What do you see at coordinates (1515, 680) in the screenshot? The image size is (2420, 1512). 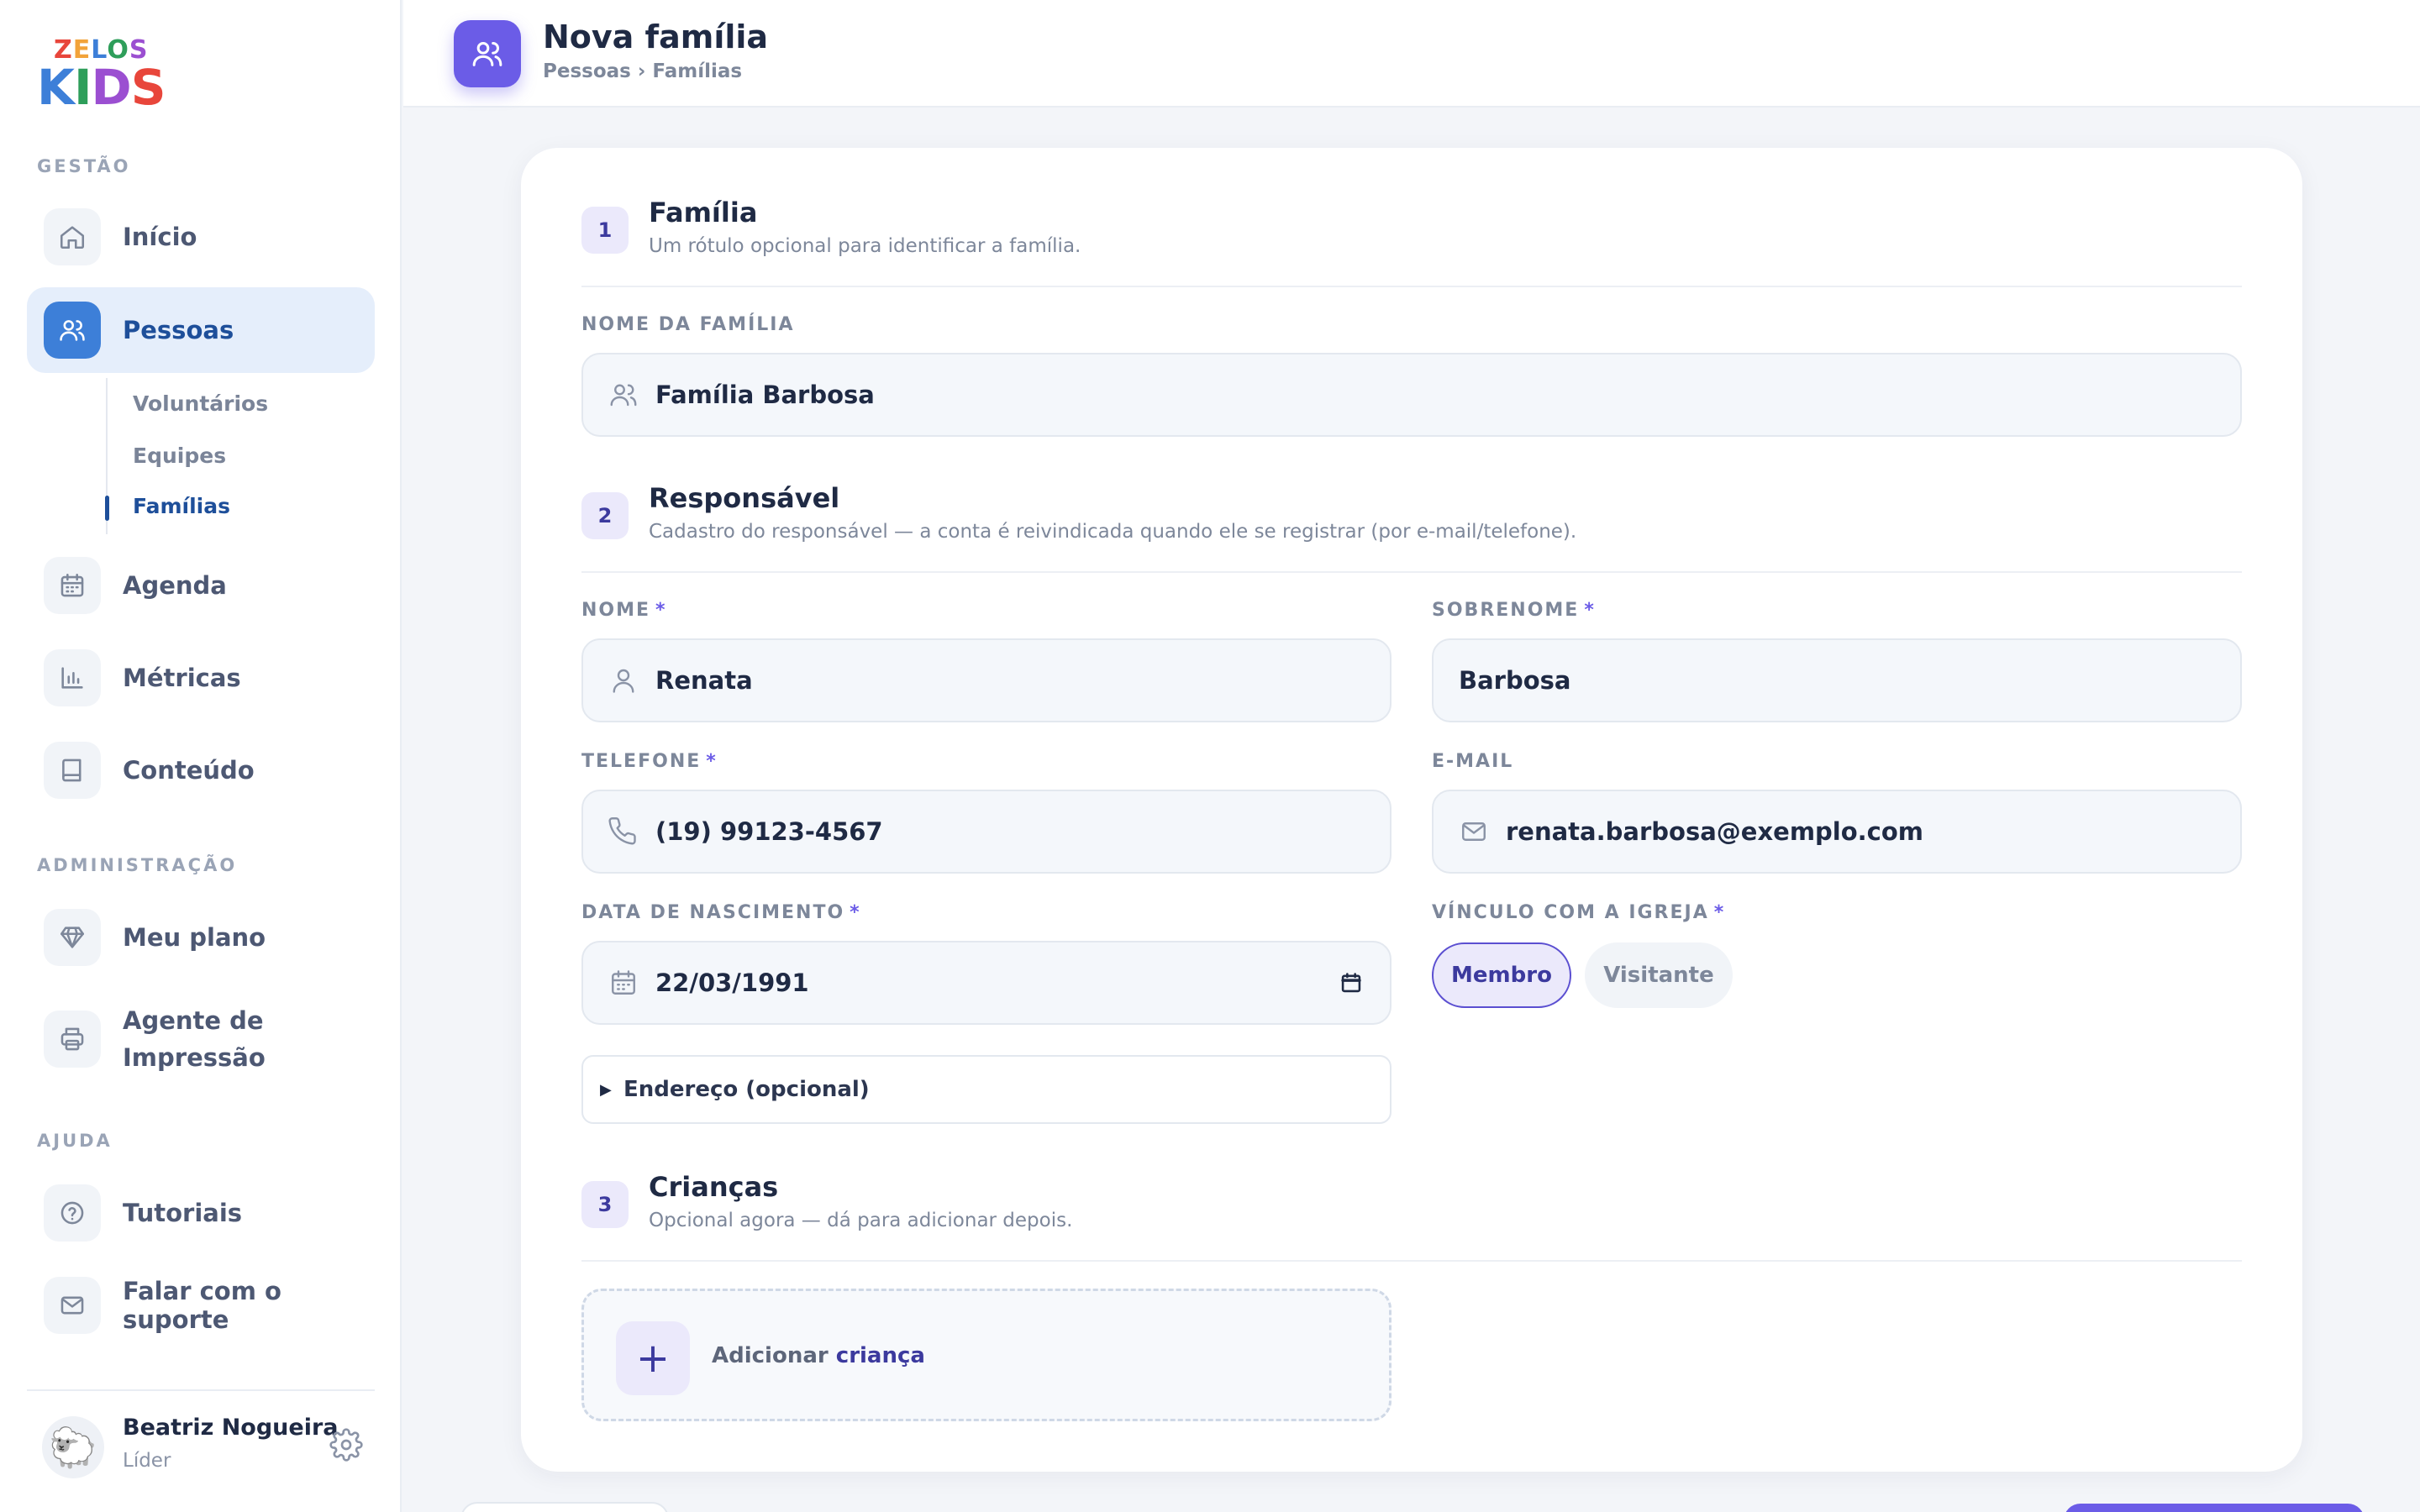 I see `input-value: Barbosa` at bounding box center [1515, 680].